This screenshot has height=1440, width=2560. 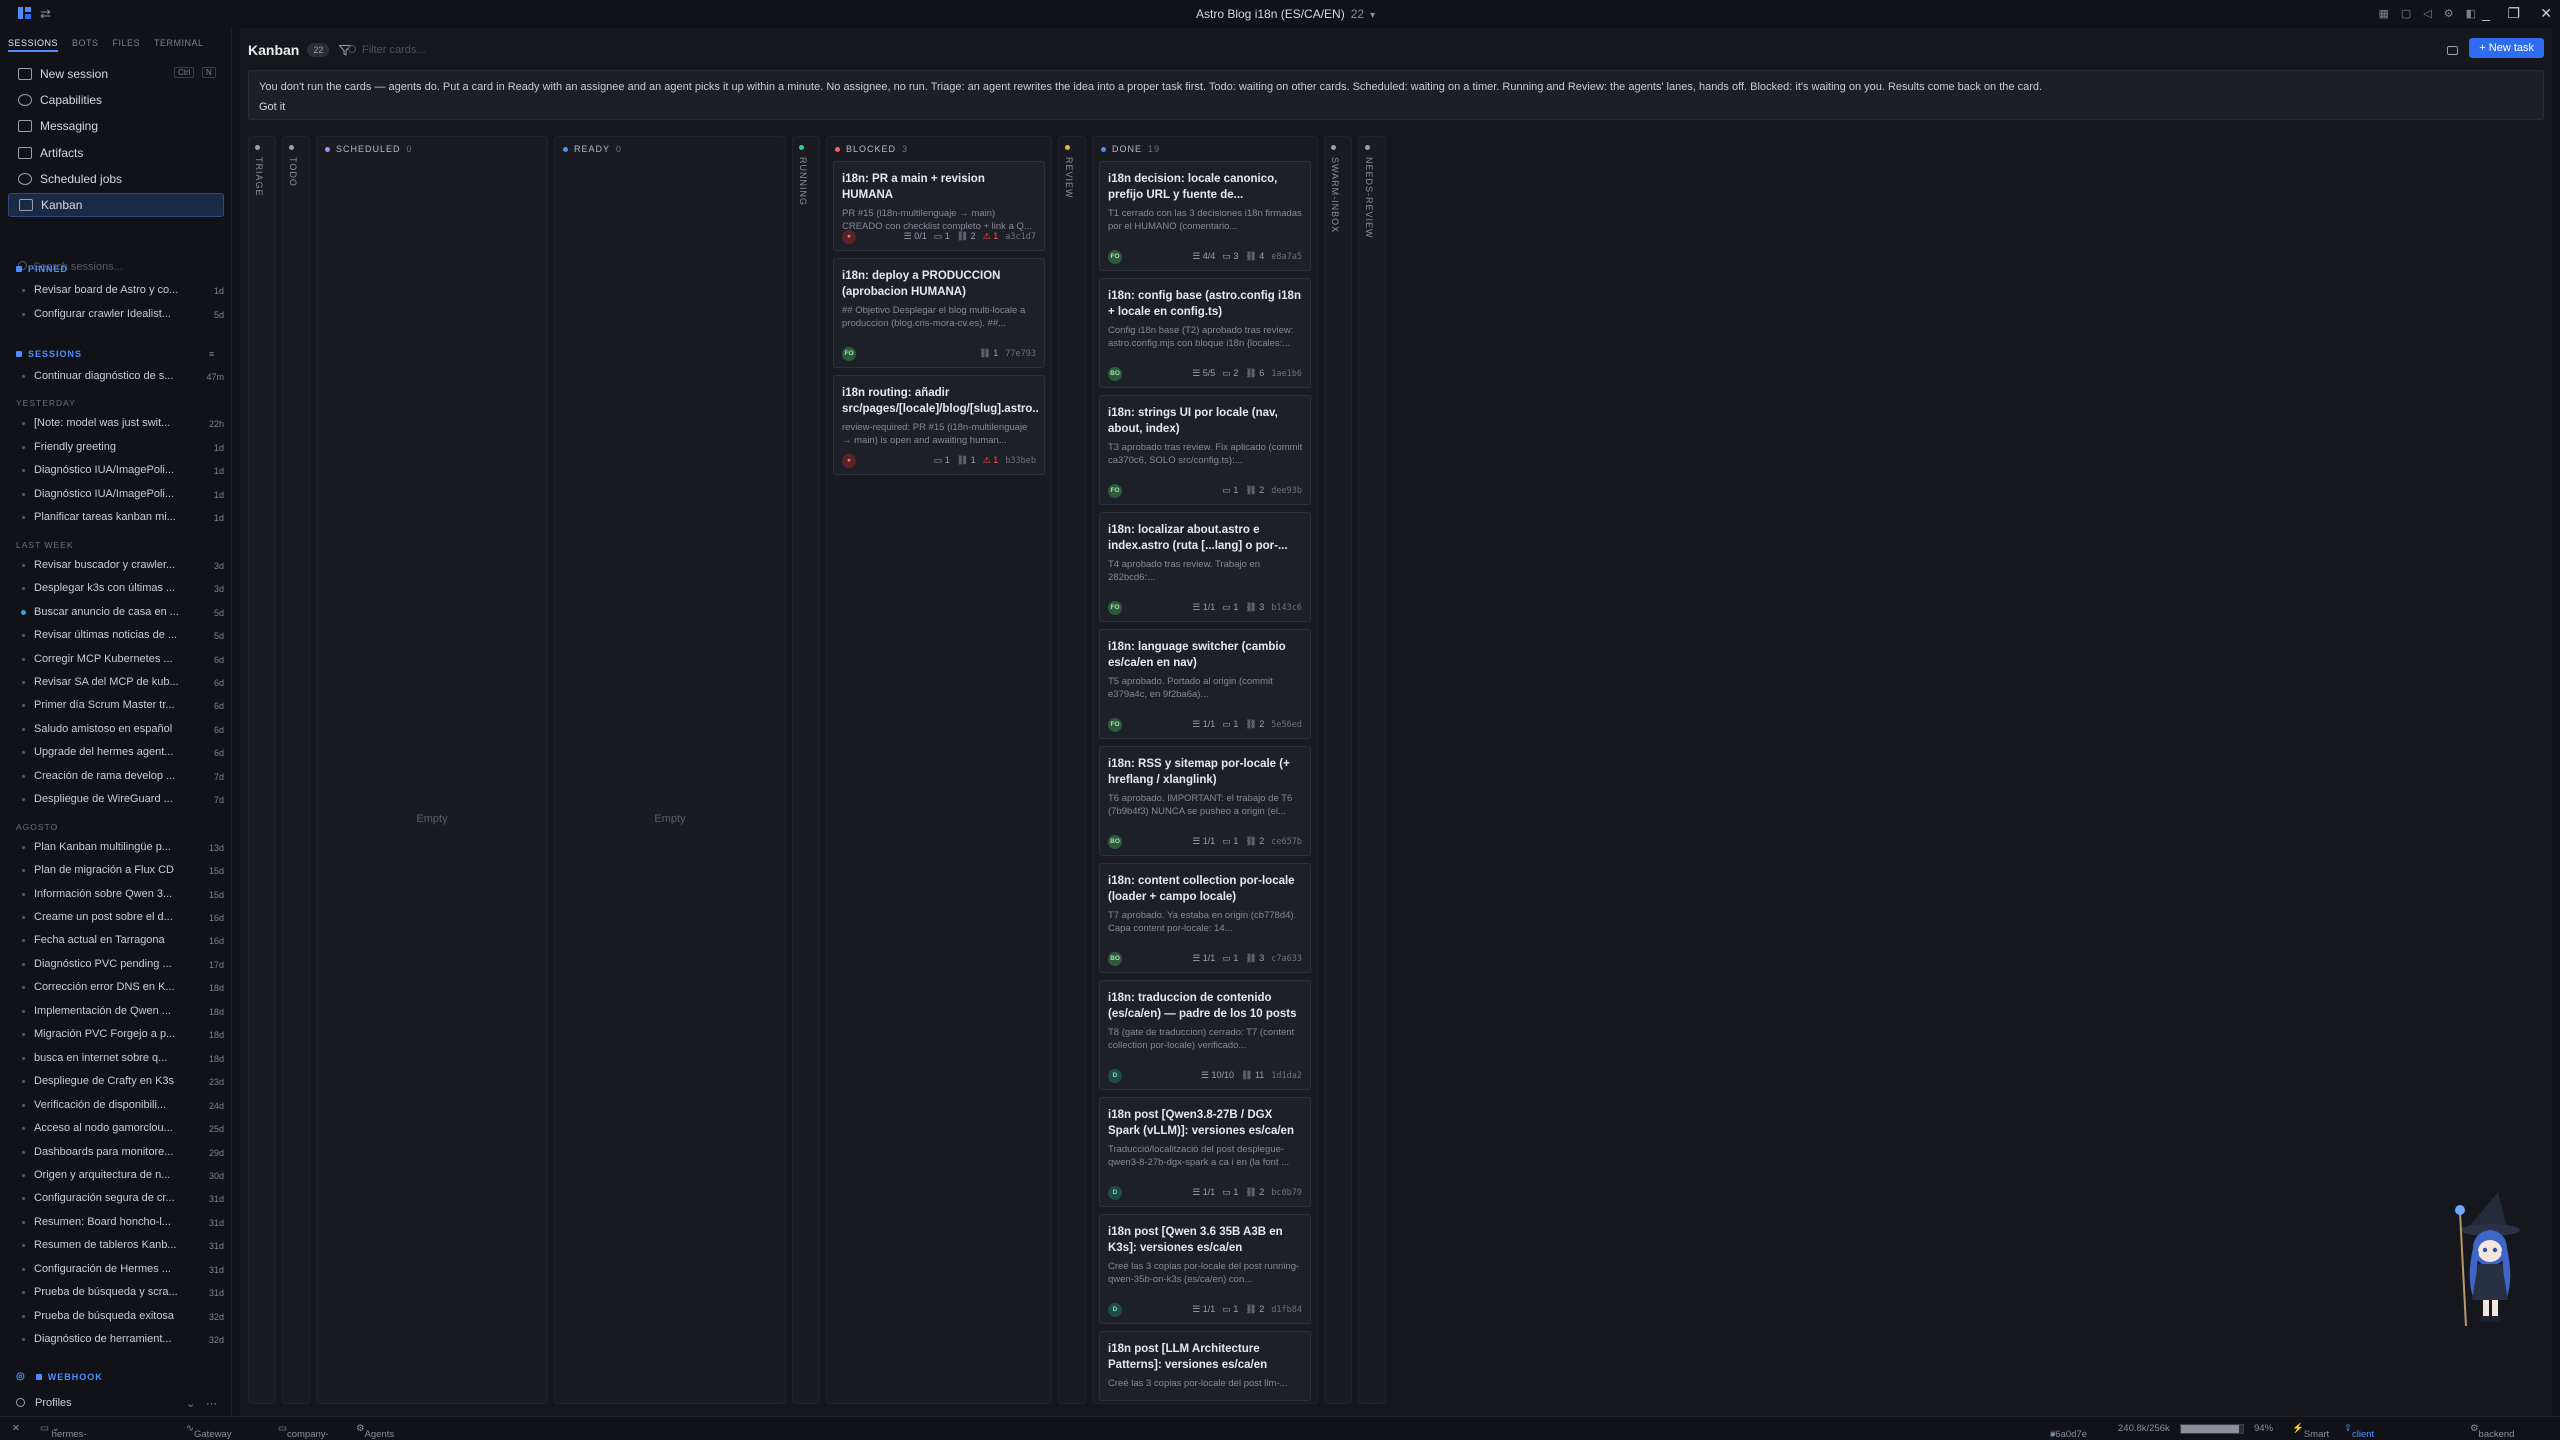 What do you see at coordinates (123, 1035) in the screenshot?
I see `session-item: Migración PVC Forgejo a p... 18d` at bounding box center [123, 1035].